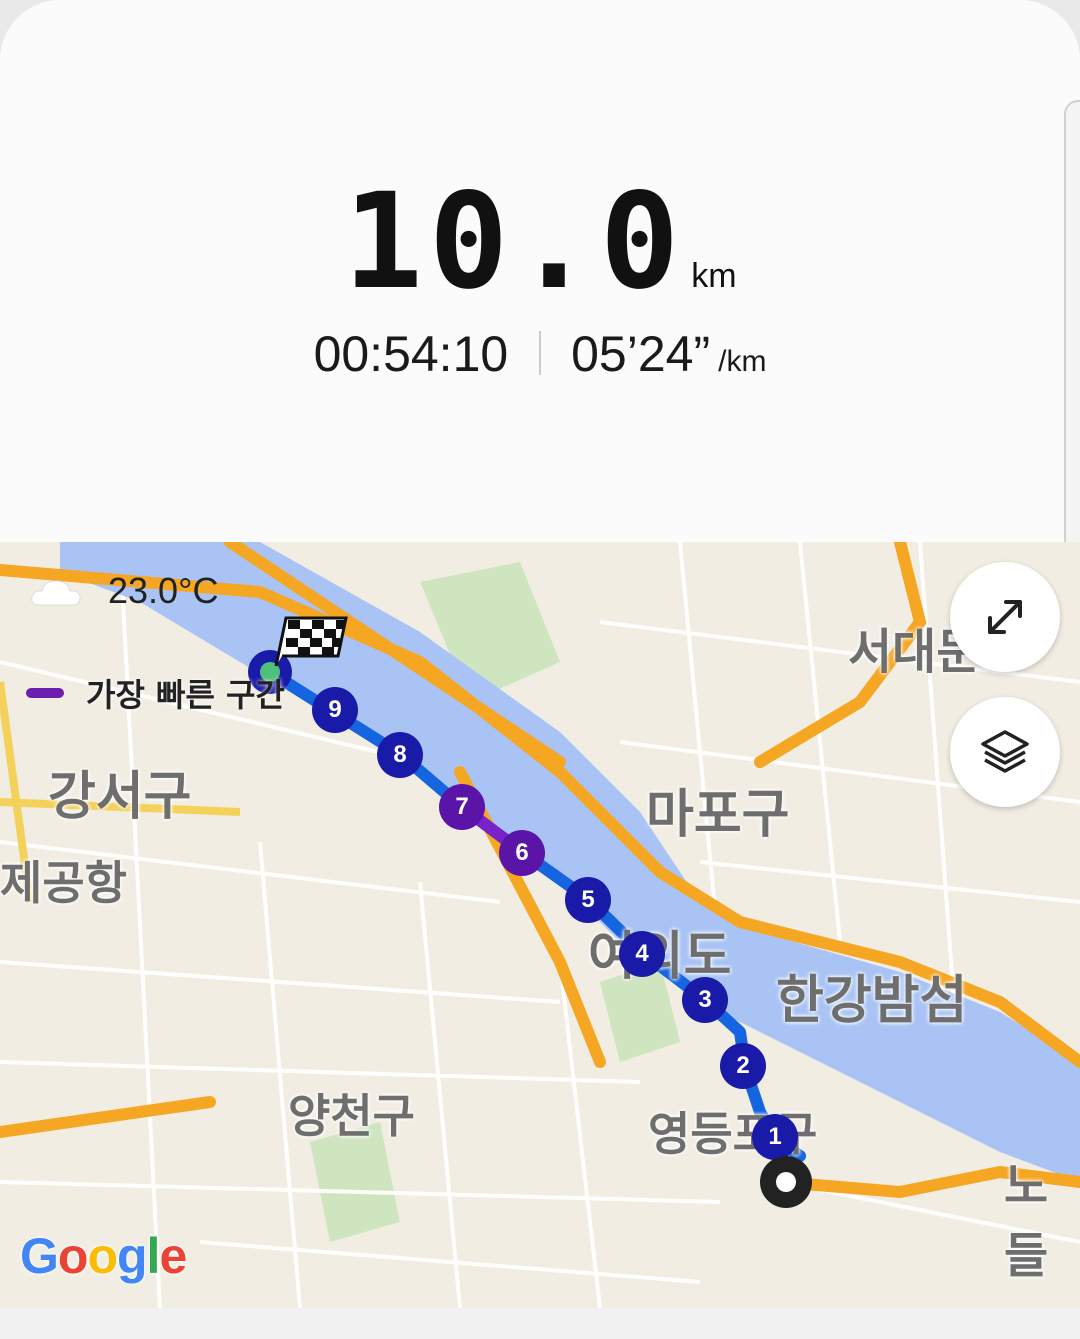  What do you see at coordinates (63, 883) in the screenshot?
I see `map-label-airport: 제공항` at bounding box center [63, 883].